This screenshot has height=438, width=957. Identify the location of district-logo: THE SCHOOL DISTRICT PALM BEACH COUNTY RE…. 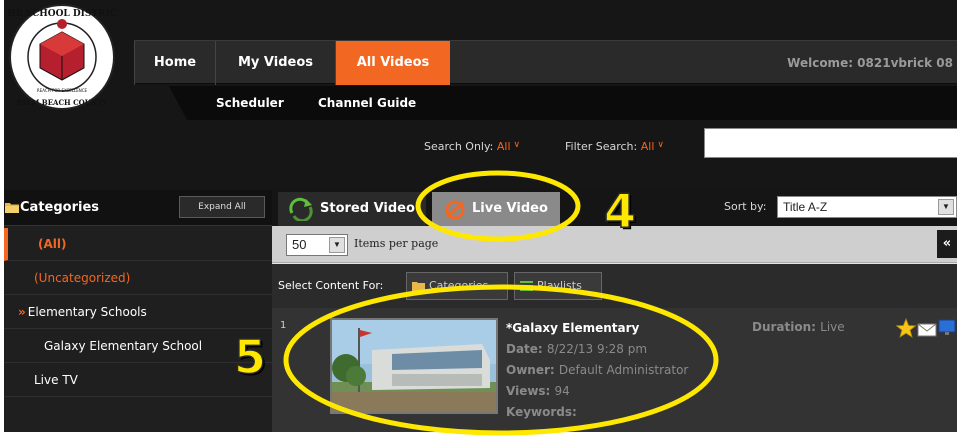
(62, 57).